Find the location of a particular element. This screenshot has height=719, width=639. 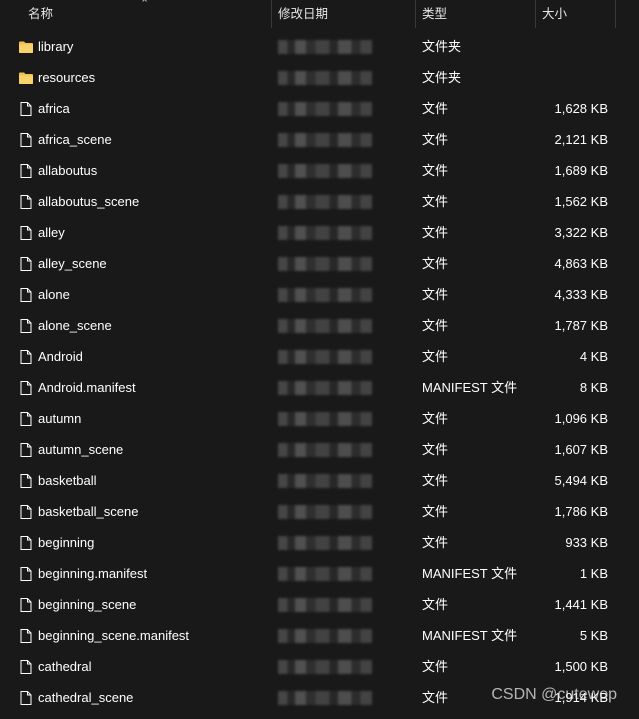

file-row: basketball_scene 文件 1,786 KB is located at coordinates (319, 511).